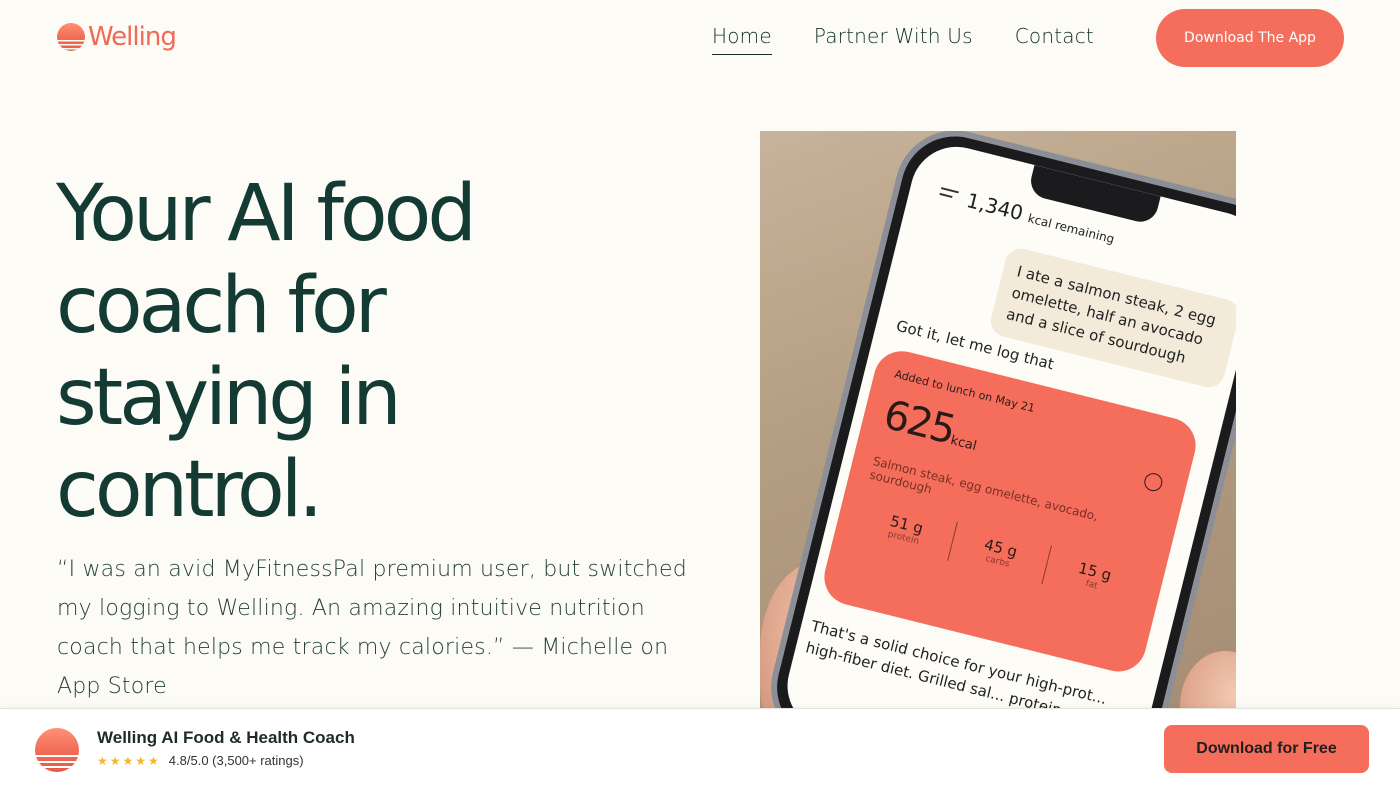 Image resolution: width=1400 pixels, height=788 pixels. I want to click on macro-protein: 51 g protein, so click(906, 529).